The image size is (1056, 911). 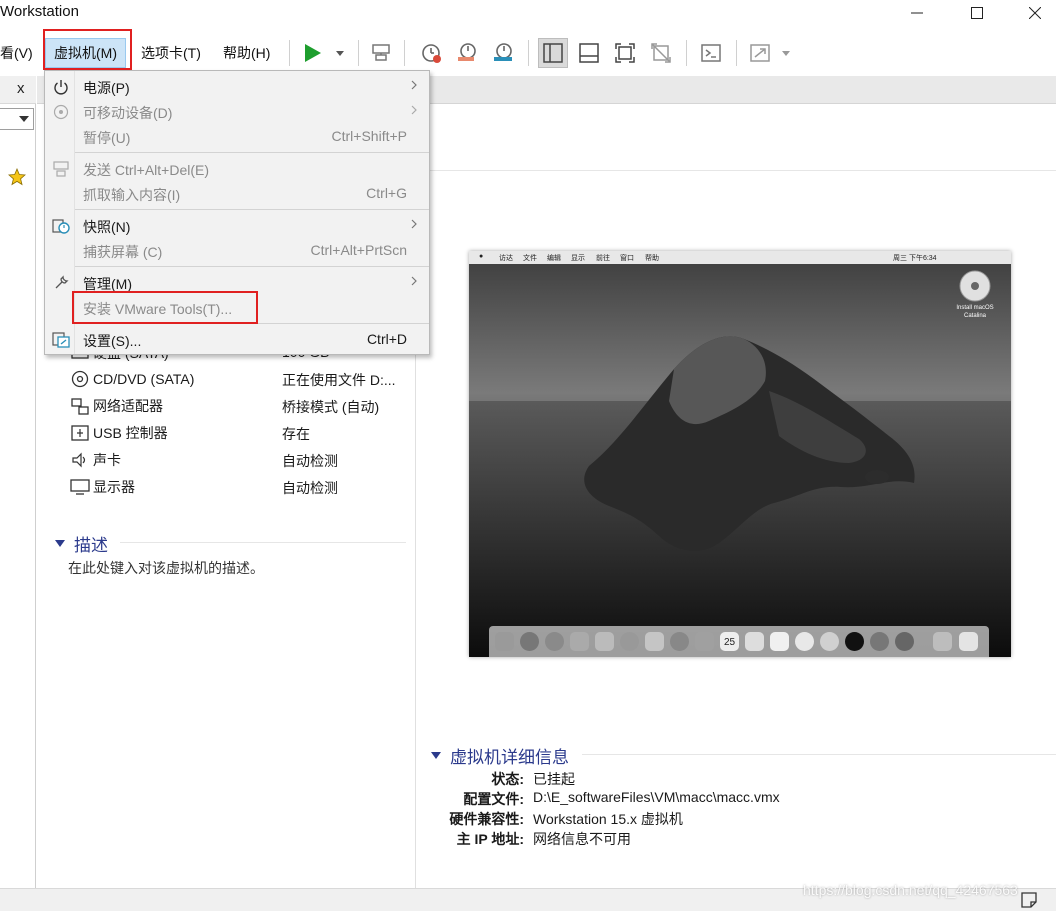 I want to click on device-name: USB 控制器, so click(x=130, y=433).